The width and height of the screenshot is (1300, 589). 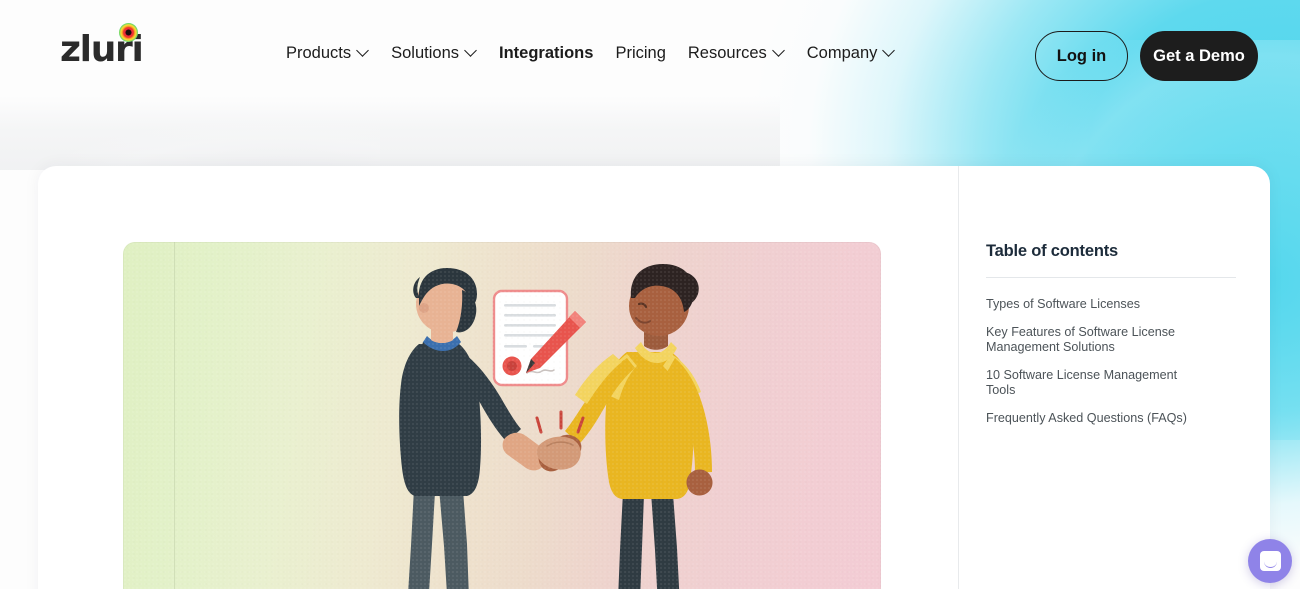 I want to click on toc-title: Table of contents, so click(x=1052, y=251).